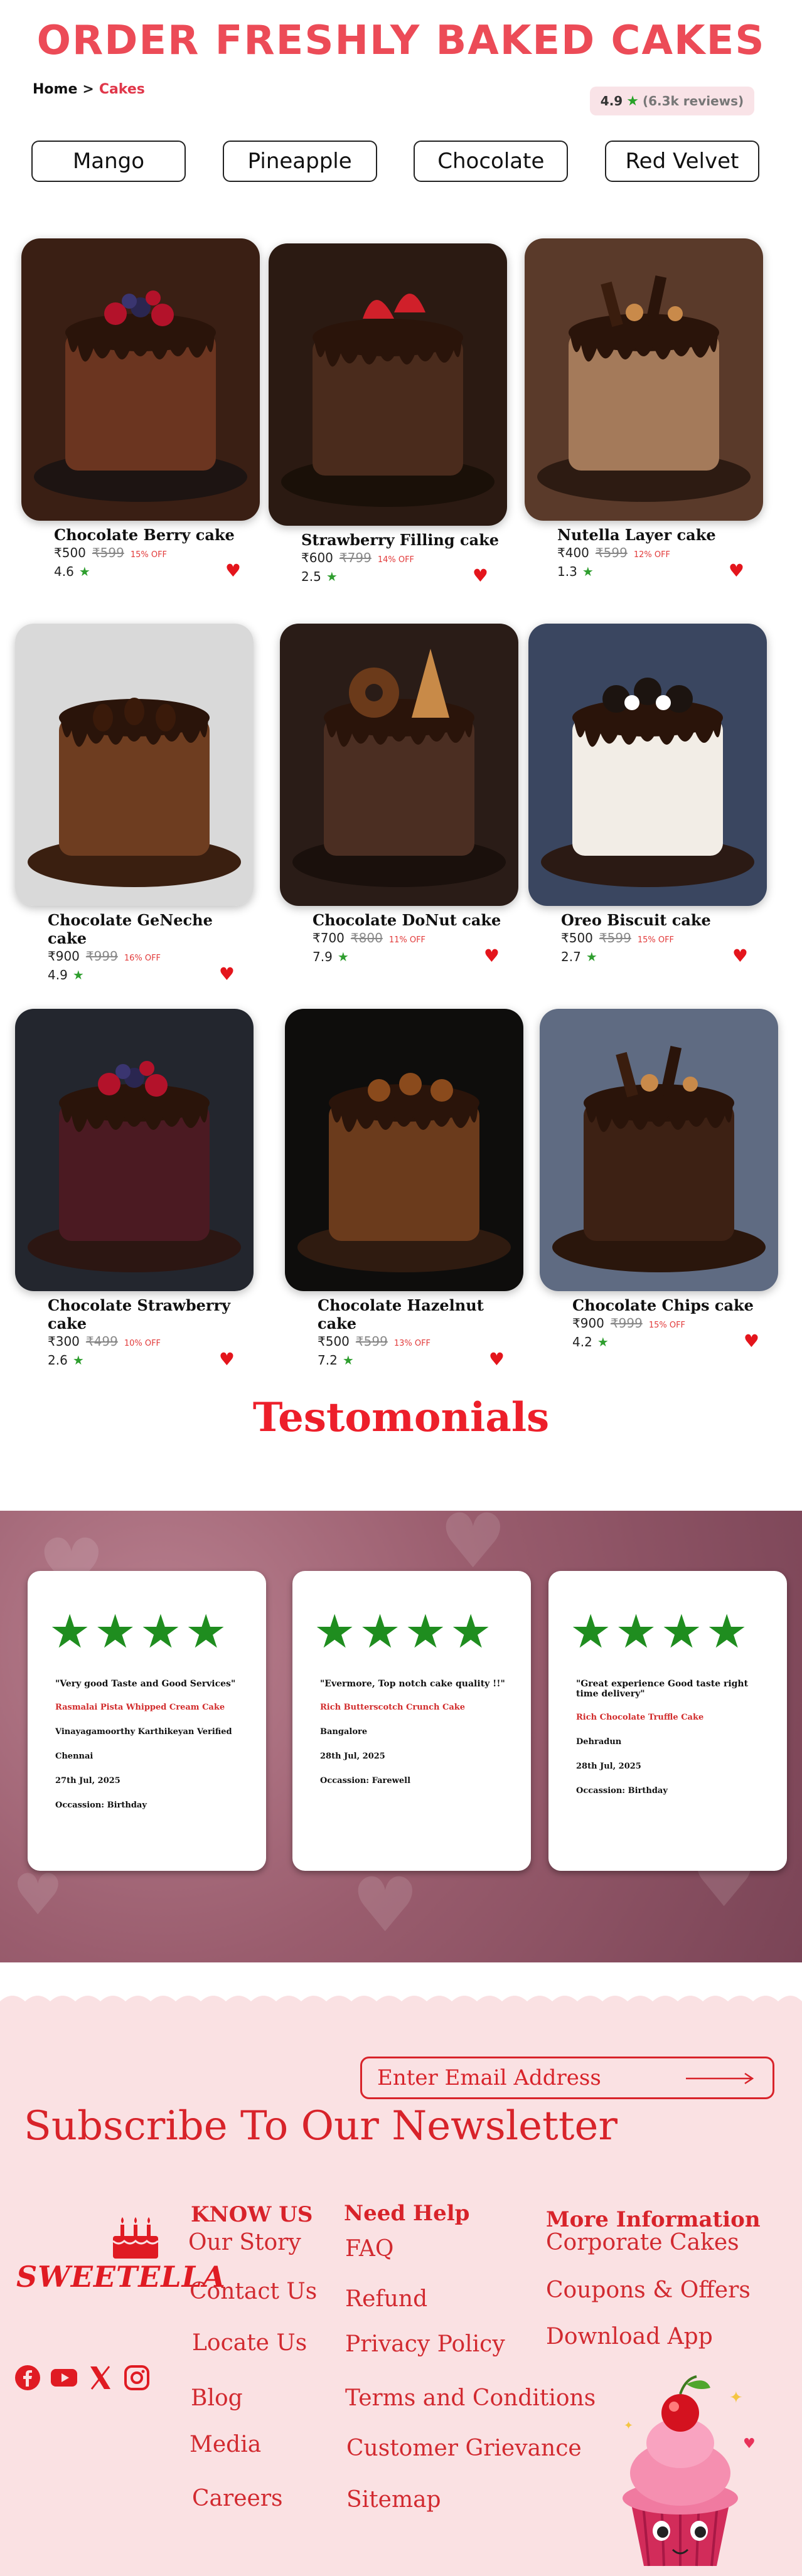 This screenshot has height=2576, width=802. What do you see at coordinates (470, 2398) in the screenshot?
I see `footer-link-terms: Terms and Conditions` at bounding box center [470, 2398].